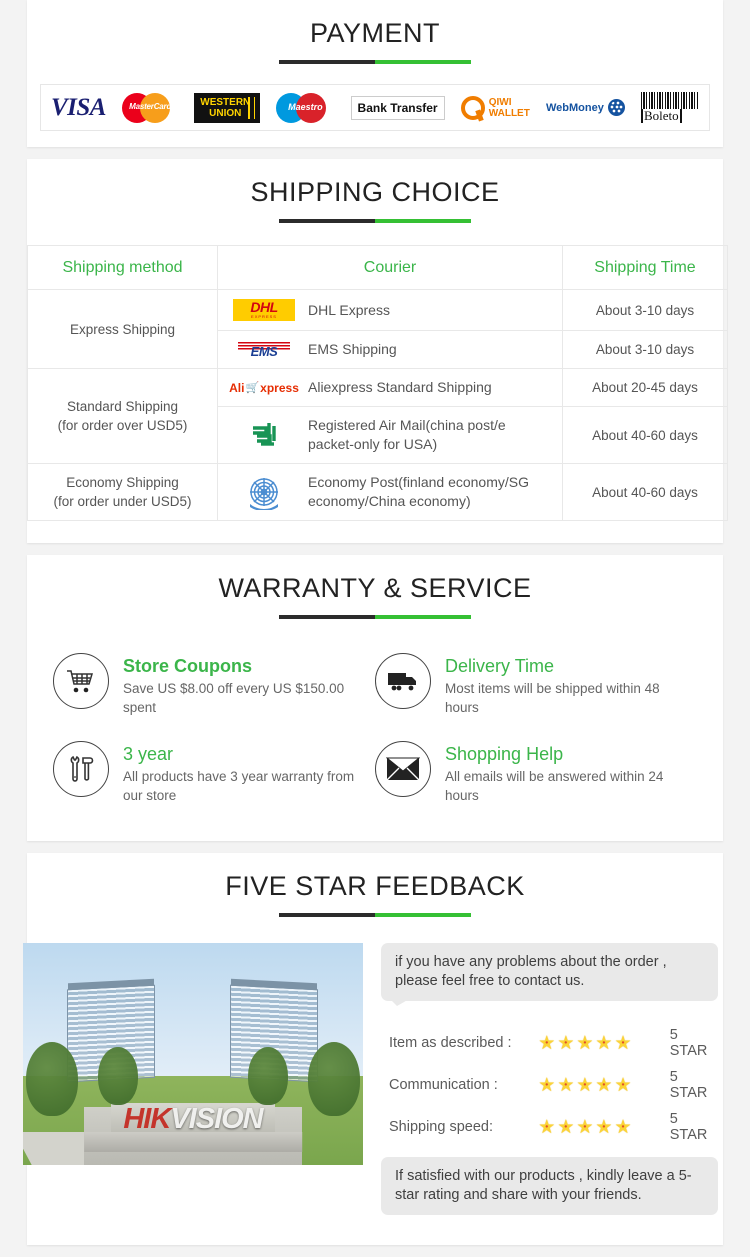 The height and width of the screenshot is (1257, 750). Describe the element at coordinates (374, 33) in the screenshot. I see `page-title: PAYMENT` at that location.